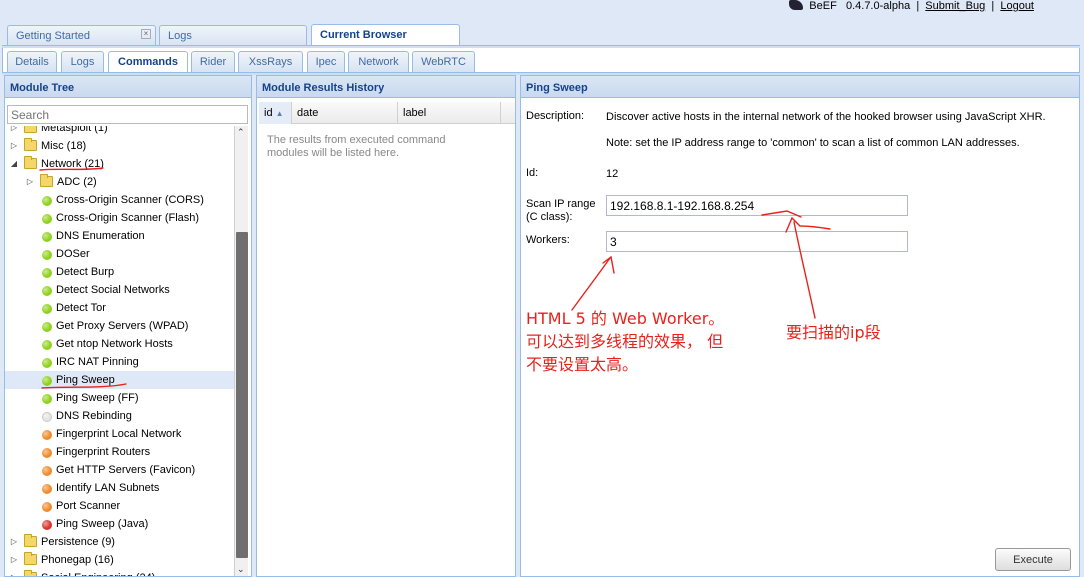 The image size is (1084, 577). Describe the element at coordinates (781, 214) in the screenshot. I see `underline-ip` at that location.